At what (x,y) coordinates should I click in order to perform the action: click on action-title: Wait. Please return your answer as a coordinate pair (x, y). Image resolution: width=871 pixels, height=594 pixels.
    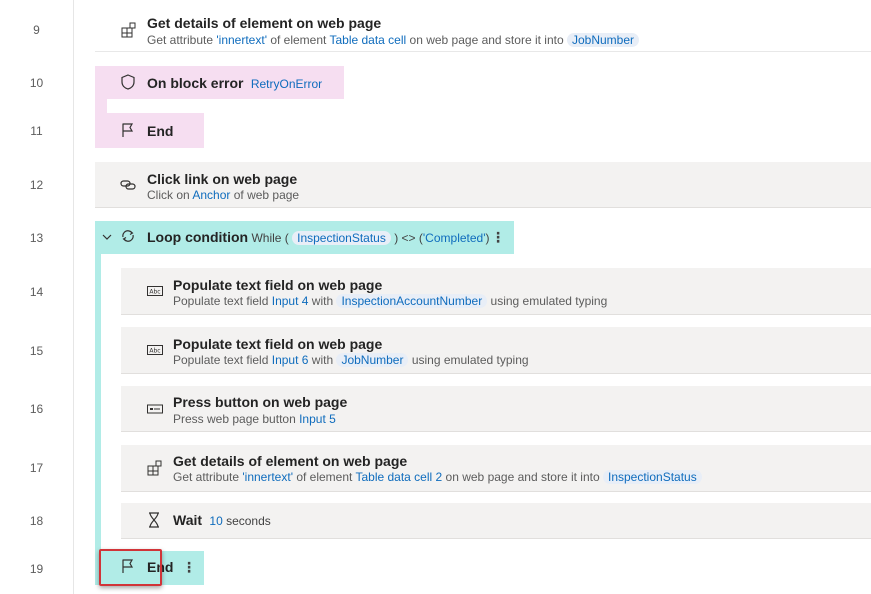
    Looking at the image, I should click on (188, 520).